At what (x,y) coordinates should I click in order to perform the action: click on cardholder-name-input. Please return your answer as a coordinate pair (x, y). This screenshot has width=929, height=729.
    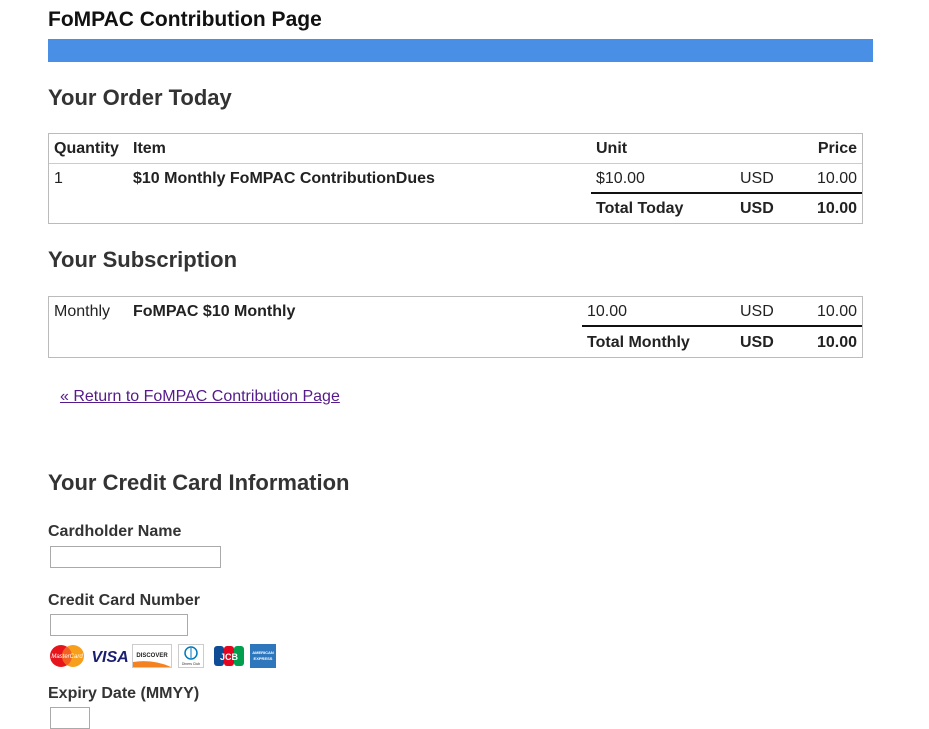
    Looking at the image, I should click on (135, 557).